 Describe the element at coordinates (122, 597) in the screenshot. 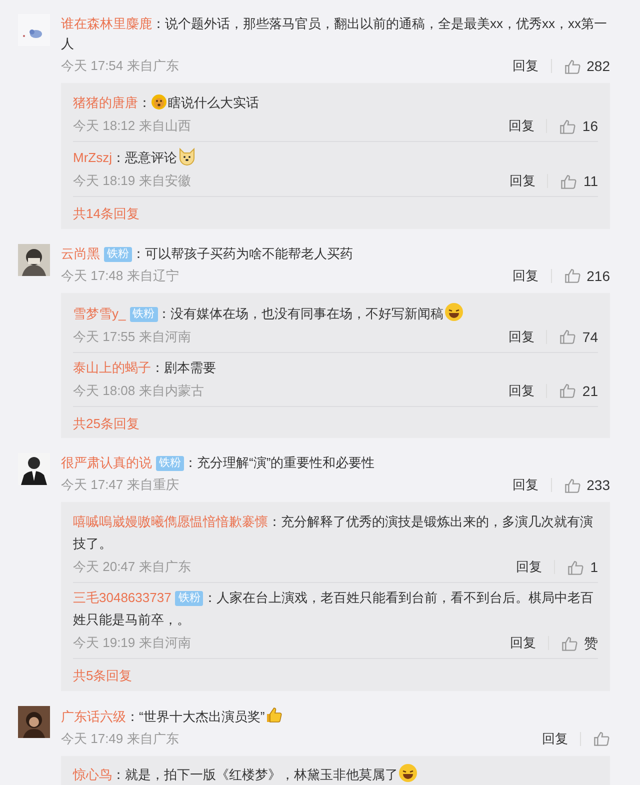

I see `username-link: 三毛3048633737` at that location.